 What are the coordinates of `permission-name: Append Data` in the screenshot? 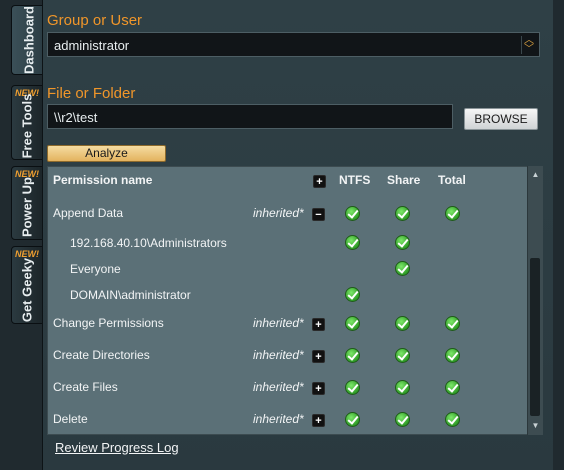 It's located at (88, 213).